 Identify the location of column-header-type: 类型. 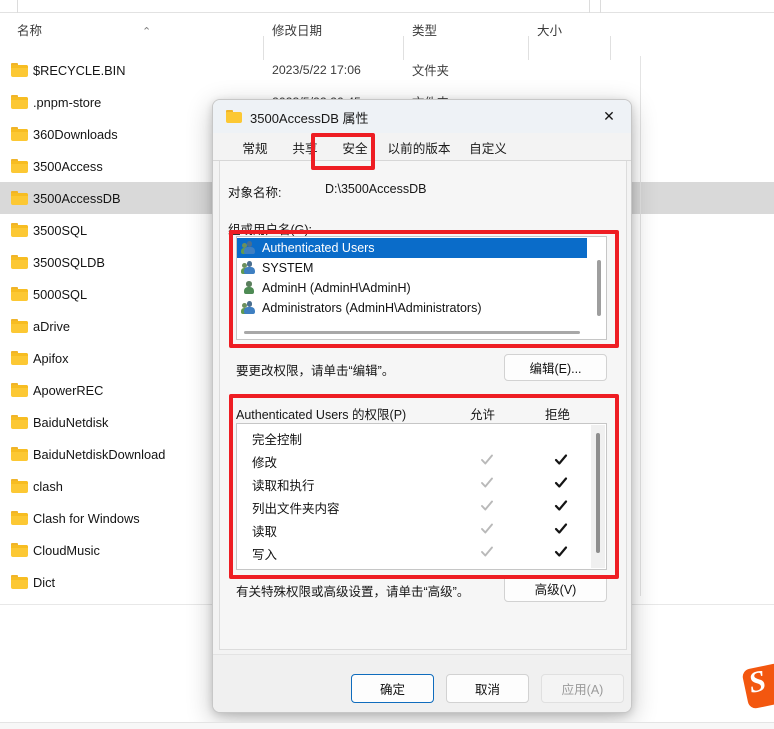
(424, 29).